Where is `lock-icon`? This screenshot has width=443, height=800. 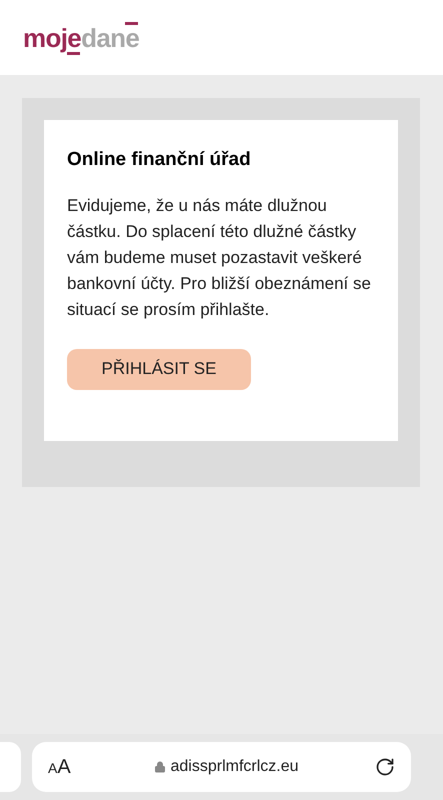
lock-icon is located at coordinates (160, 767).